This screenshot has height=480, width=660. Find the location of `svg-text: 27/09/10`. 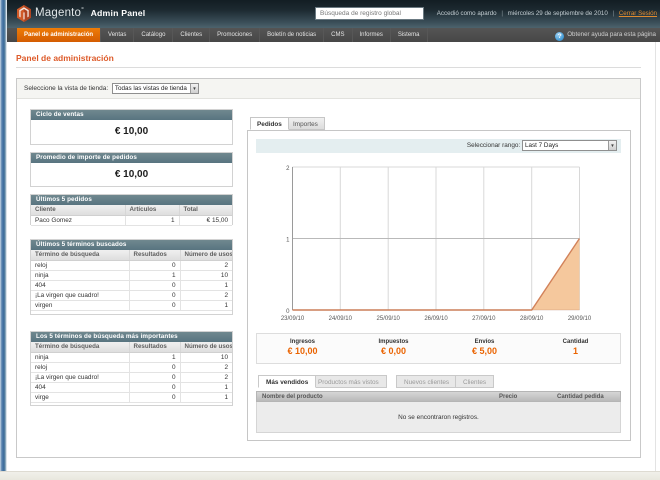

svg-text: 27/09/10 is located at coordinates (484, 319).